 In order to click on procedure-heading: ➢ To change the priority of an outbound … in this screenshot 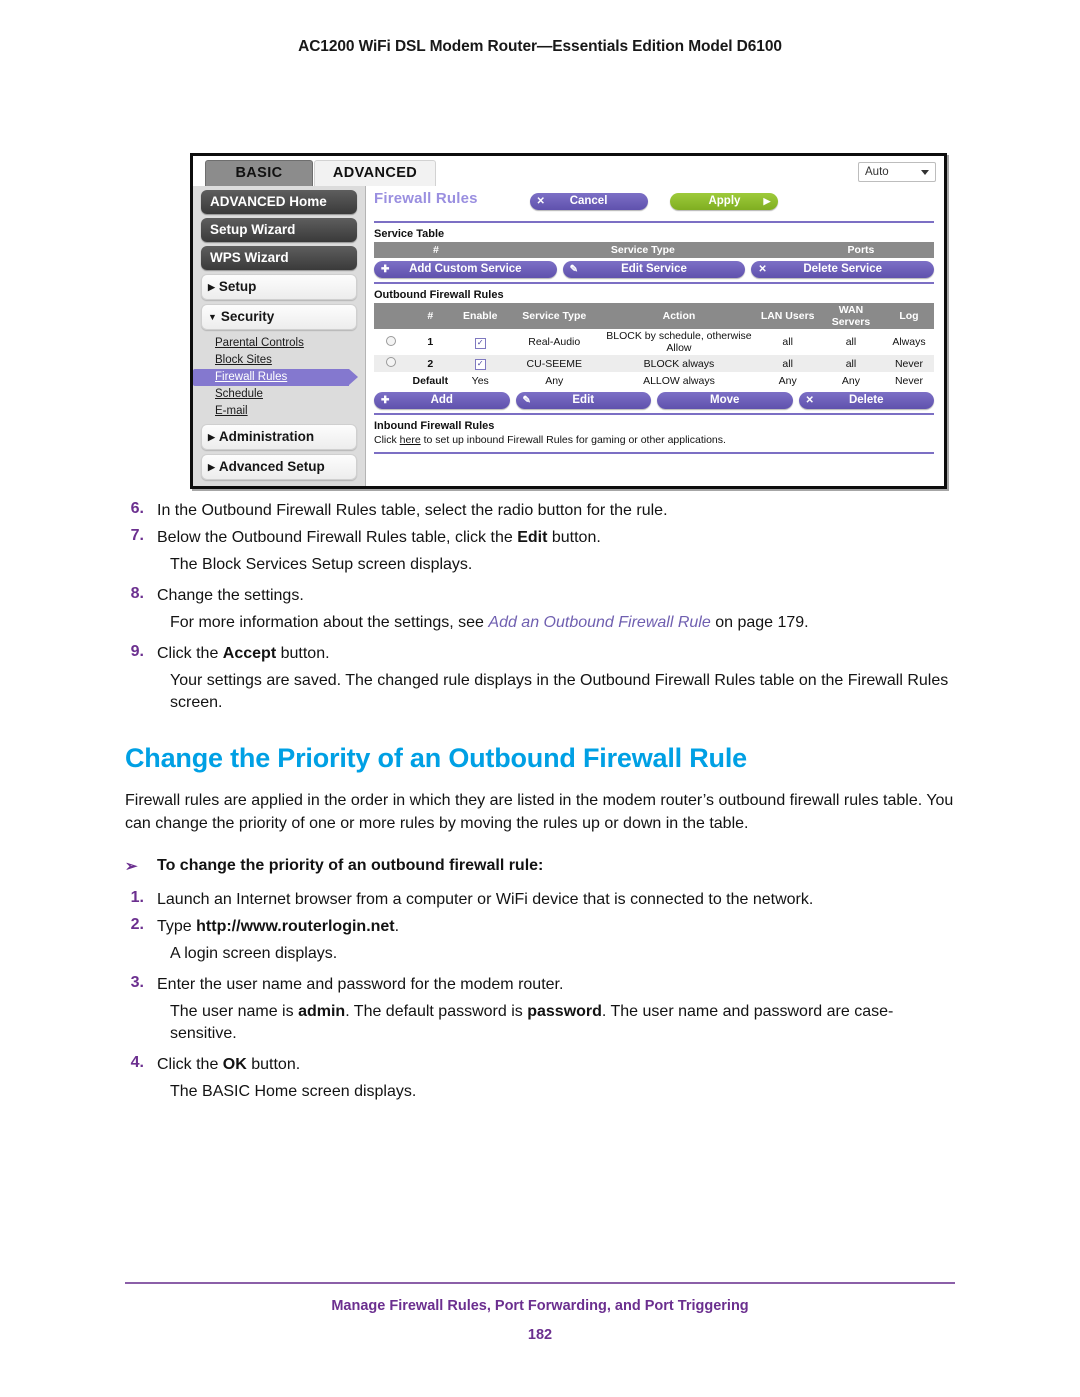, I will do `click(540, 866)`.